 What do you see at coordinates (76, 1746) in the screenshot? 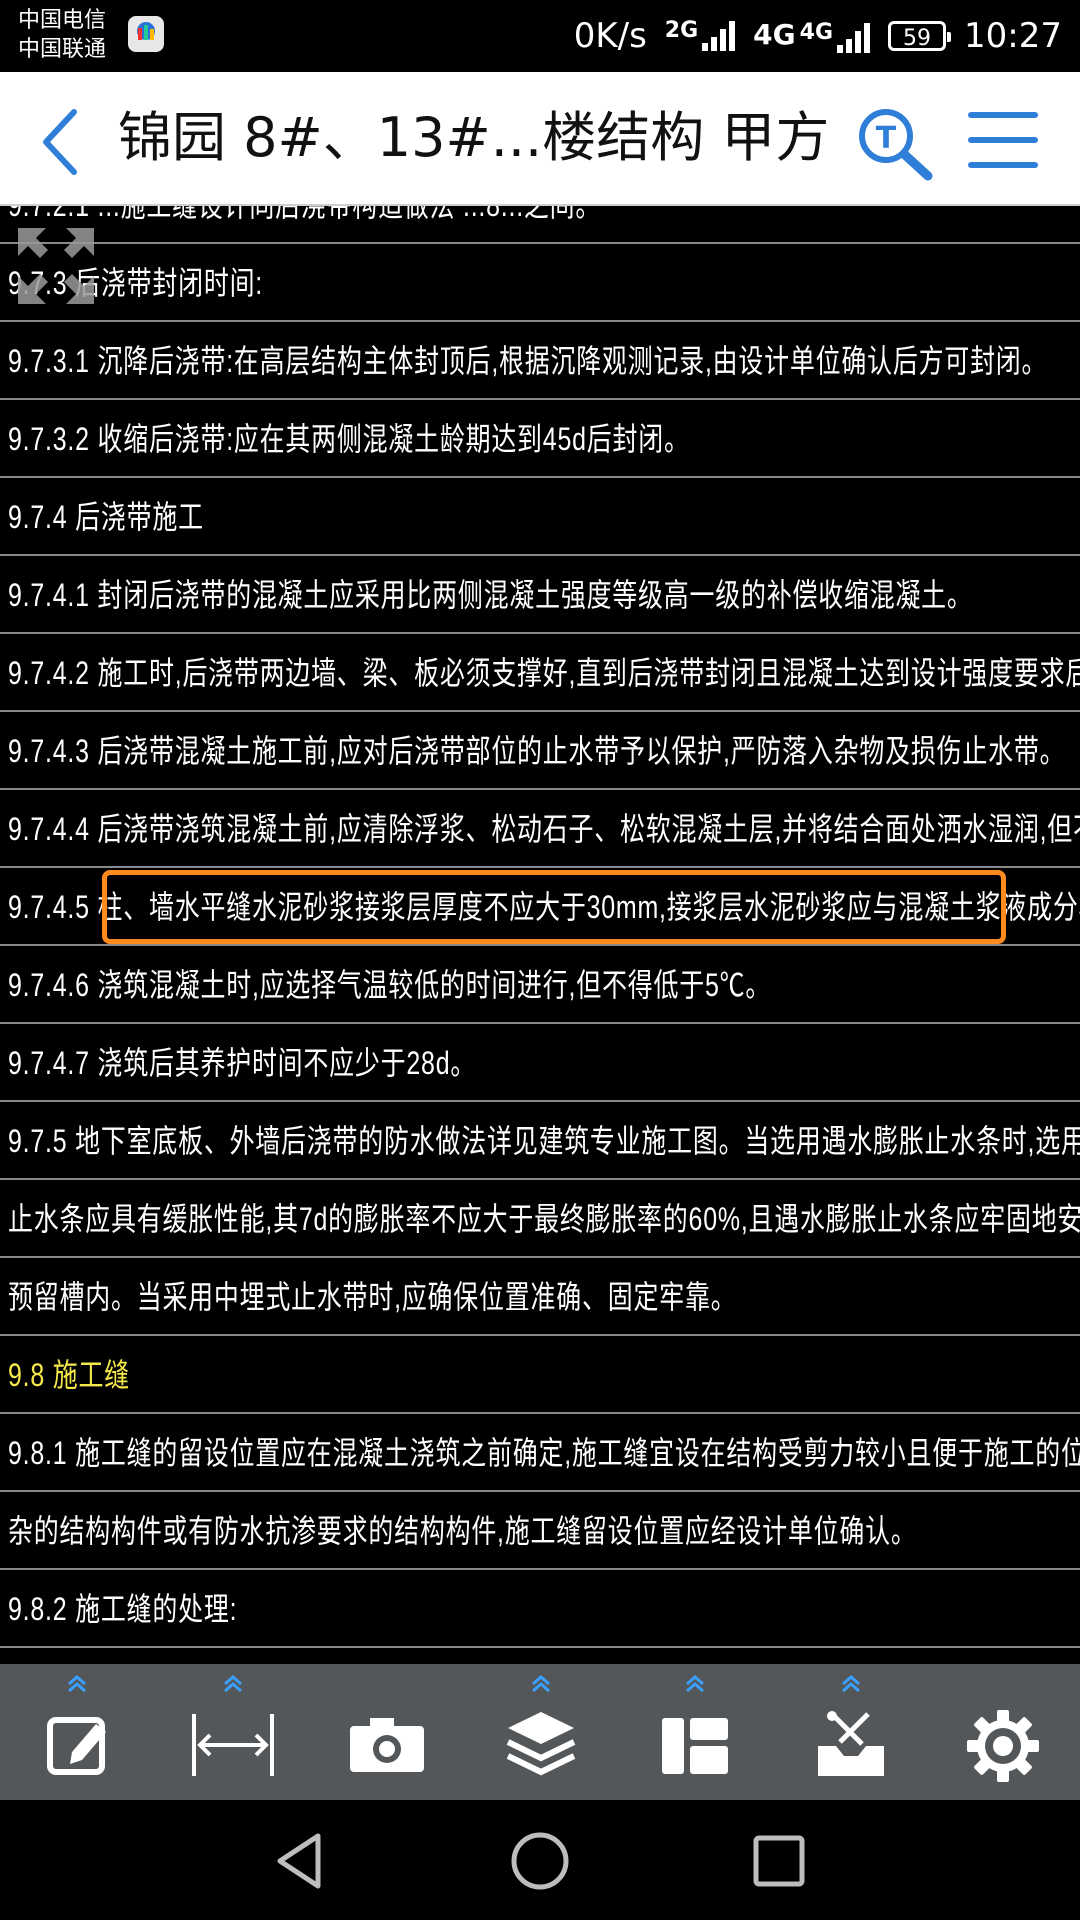
I see `edit-icon` at bounding box center [76, 1746].